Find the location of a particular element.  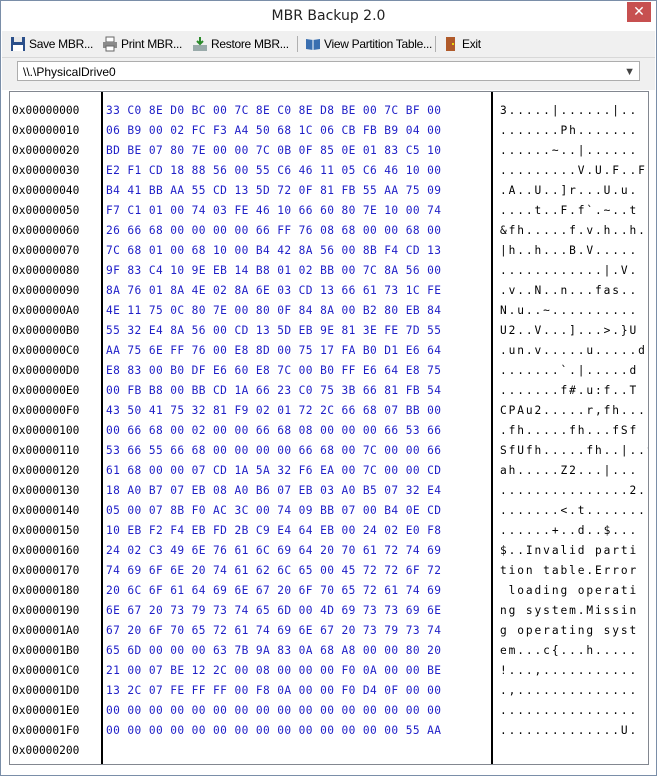

ascii-row: $..Invalid parti is located at coordinates (569, 550).